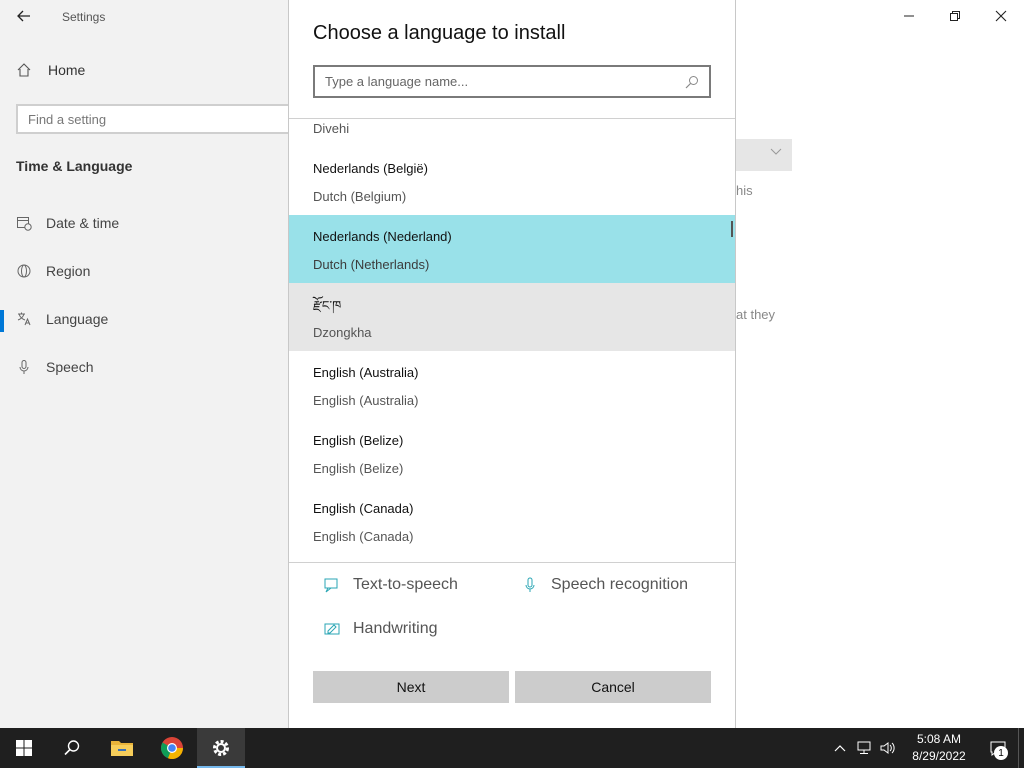 The width and height of the screenshot is (1024, 768). What do you see at coordinates (1001, 753) in the screenshot?
I see `notification-badge: 1` at bounding box center [1001, 753].